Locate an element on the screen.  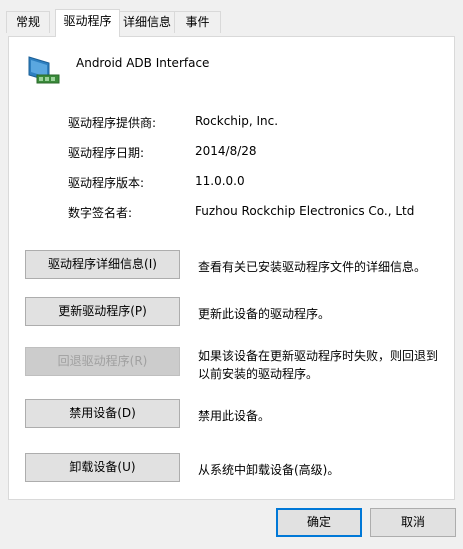
driver-details-desc: 查看有关已安装驱动程序文件的详细信息。 is located at coordinates (312, 267).